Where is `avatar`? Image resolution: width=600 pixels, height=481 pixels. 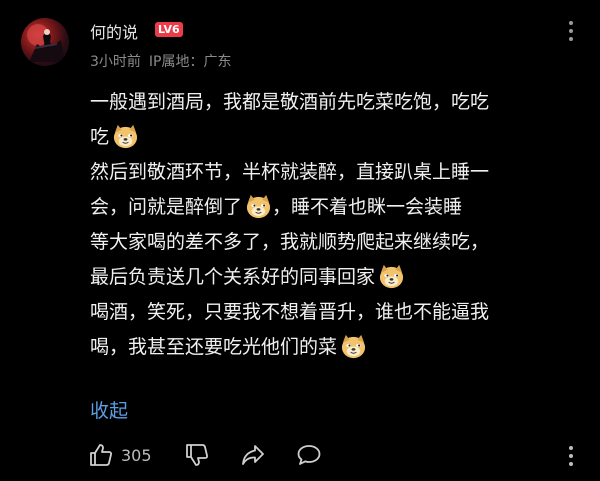
avatar is located at coordinates (45, 42).